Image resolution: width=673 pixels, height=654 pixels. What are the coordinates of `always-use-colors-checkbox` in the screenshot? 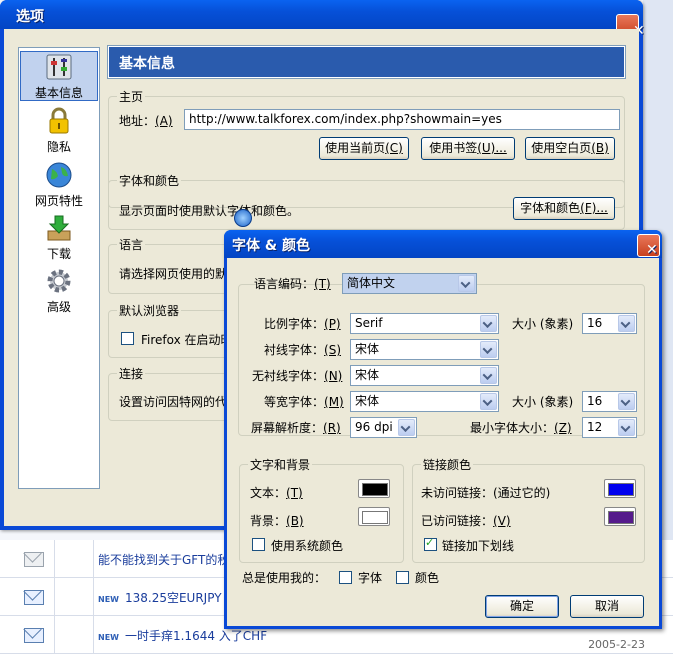 It's located at (402, 577).